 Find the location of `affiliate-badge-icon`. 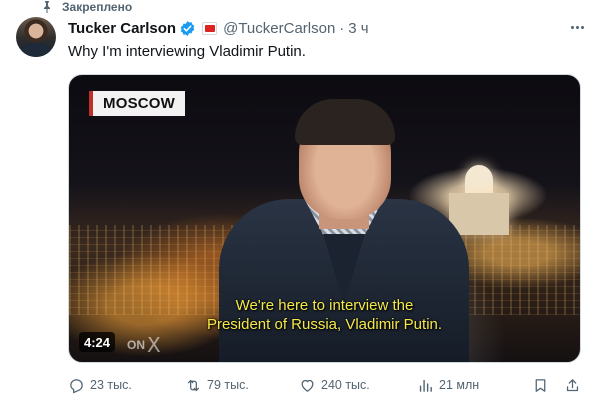

affiliate-badge-icon is located at coordinates (210, 28).